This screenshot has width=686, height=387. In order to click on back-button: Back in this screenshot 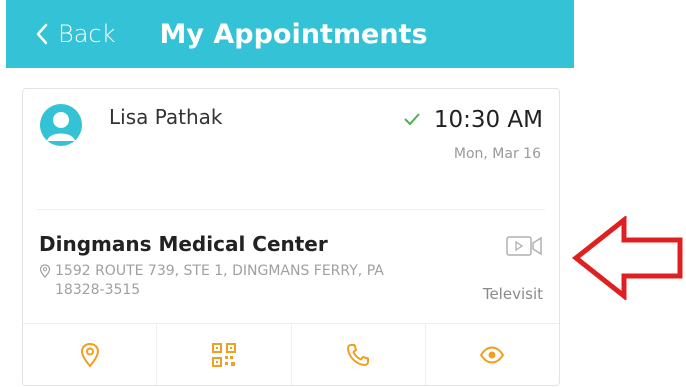, I will do `click(75, 34)`.